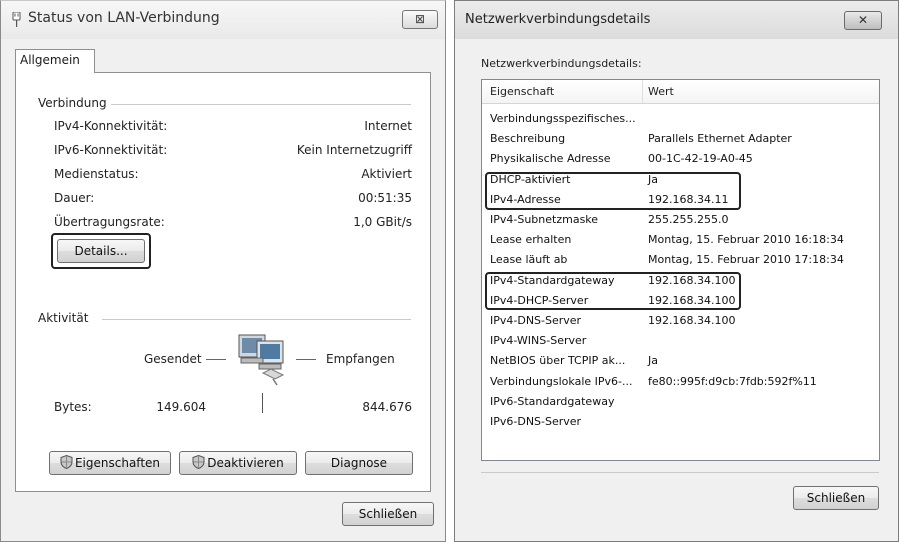 The height and width of the screenshot is (542, 899). I want to click on row-value: fe80::995f:d9cb:7fdb:592f%11, so click(732, 381).